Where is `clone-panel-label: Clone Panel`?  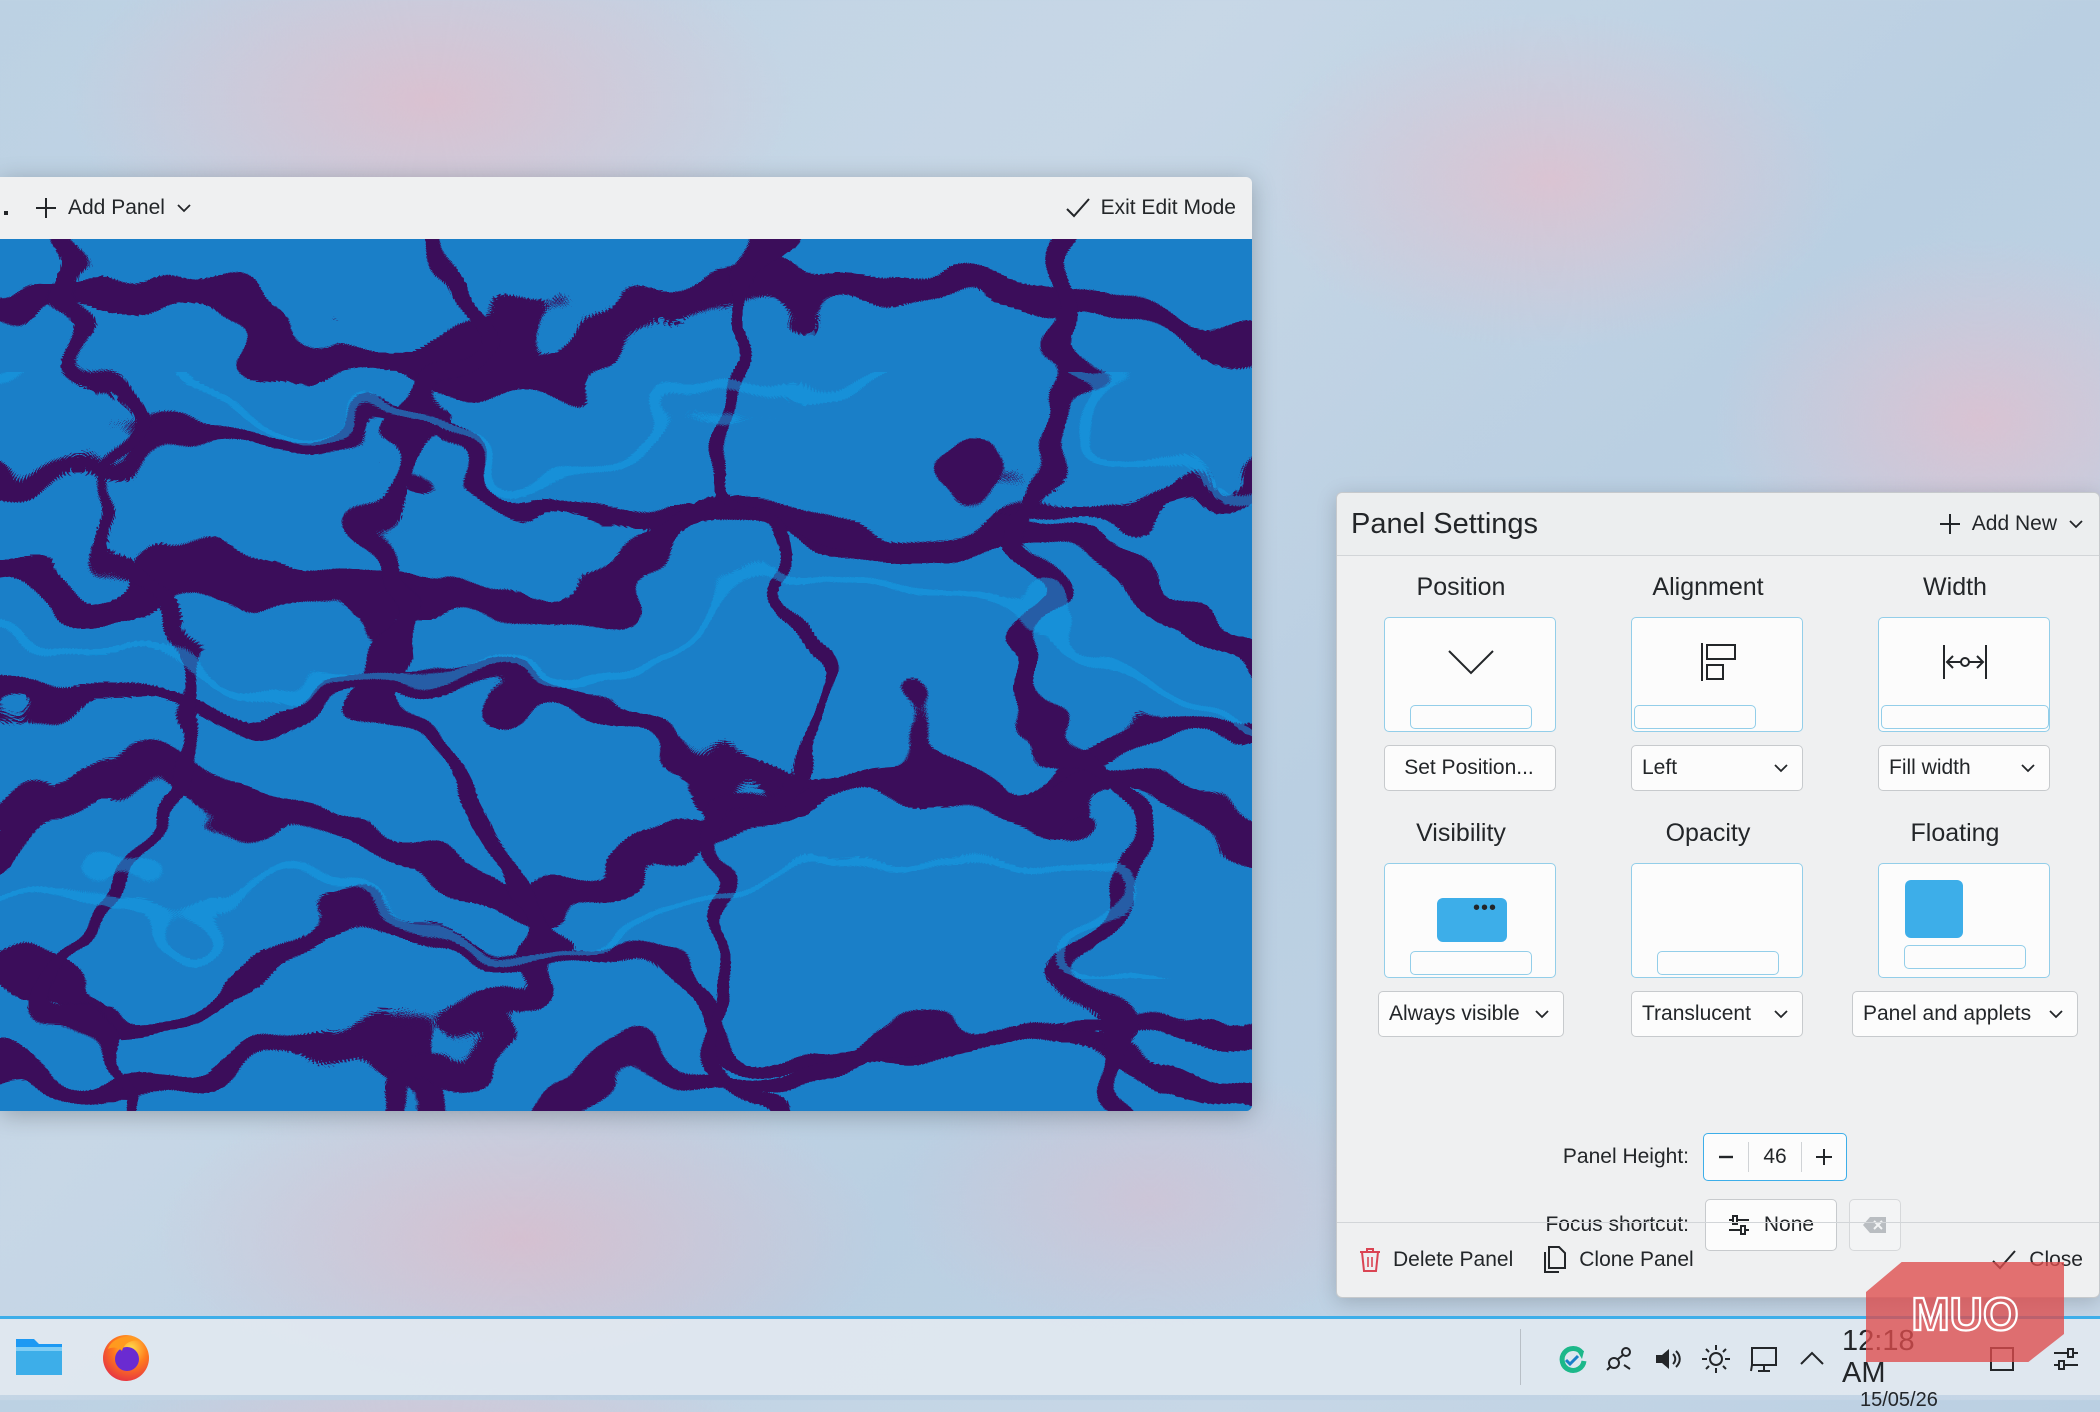 clone-panel-label: Clone Panel is located at coordinates (1636, 1259).